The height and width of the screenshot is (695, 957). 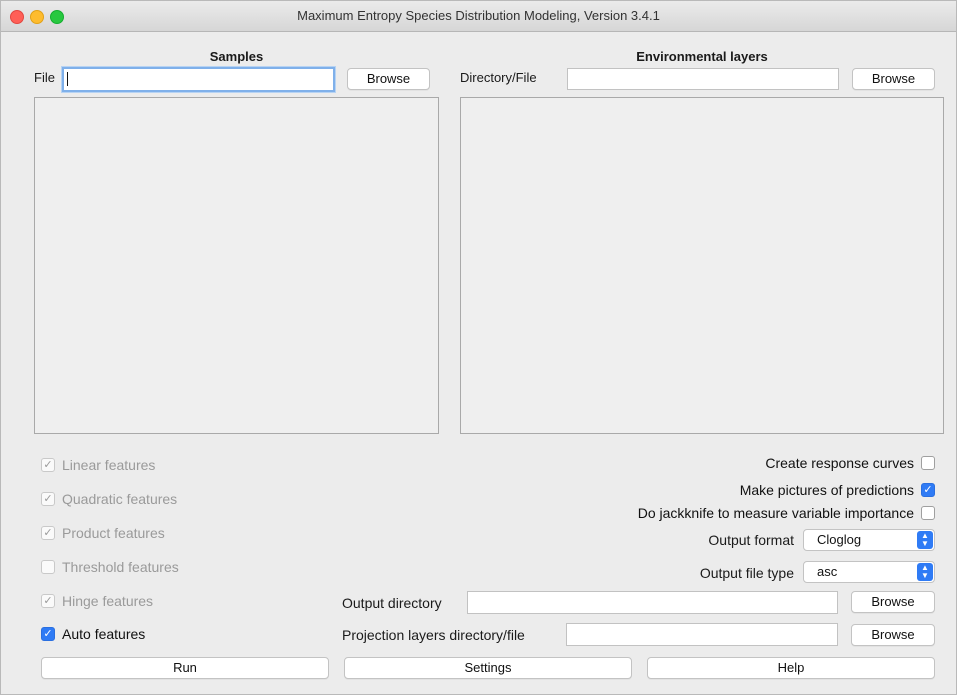 What do you see at coordinates (44, 77) in the screenshot?
I see `samples-file-label: File` at bounding box center [44, 77].